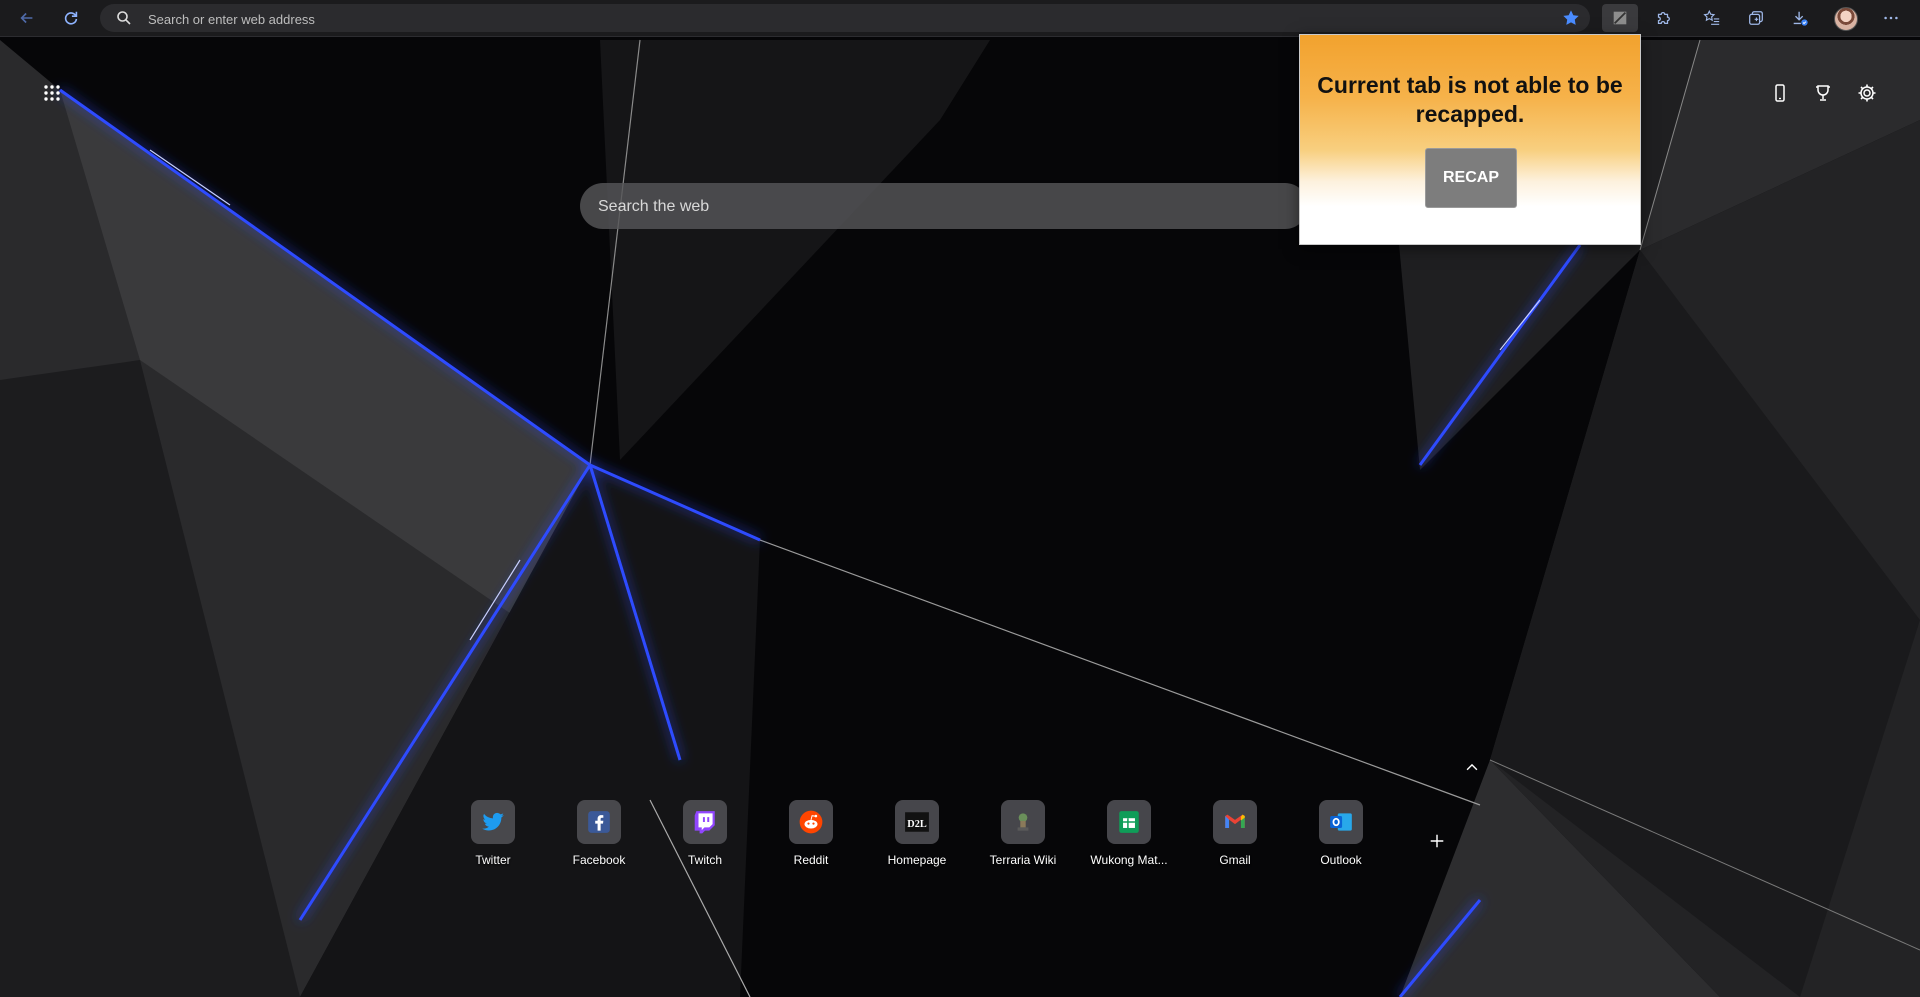 Image resolution: width=1920 pixels, height=997 pixels. Describe the element at coordinates (1341, 835) in the screenshot. I see `quick-link-outlook: Outlook` at that location.